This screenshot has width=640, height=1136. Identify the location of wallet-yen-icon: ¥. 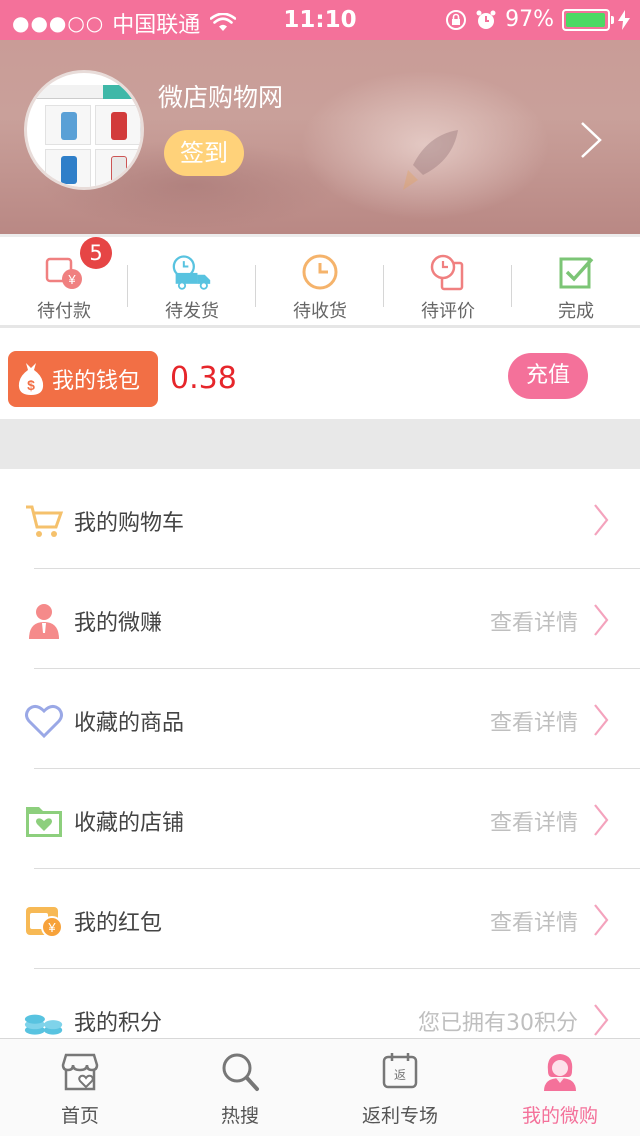
(63, 273).